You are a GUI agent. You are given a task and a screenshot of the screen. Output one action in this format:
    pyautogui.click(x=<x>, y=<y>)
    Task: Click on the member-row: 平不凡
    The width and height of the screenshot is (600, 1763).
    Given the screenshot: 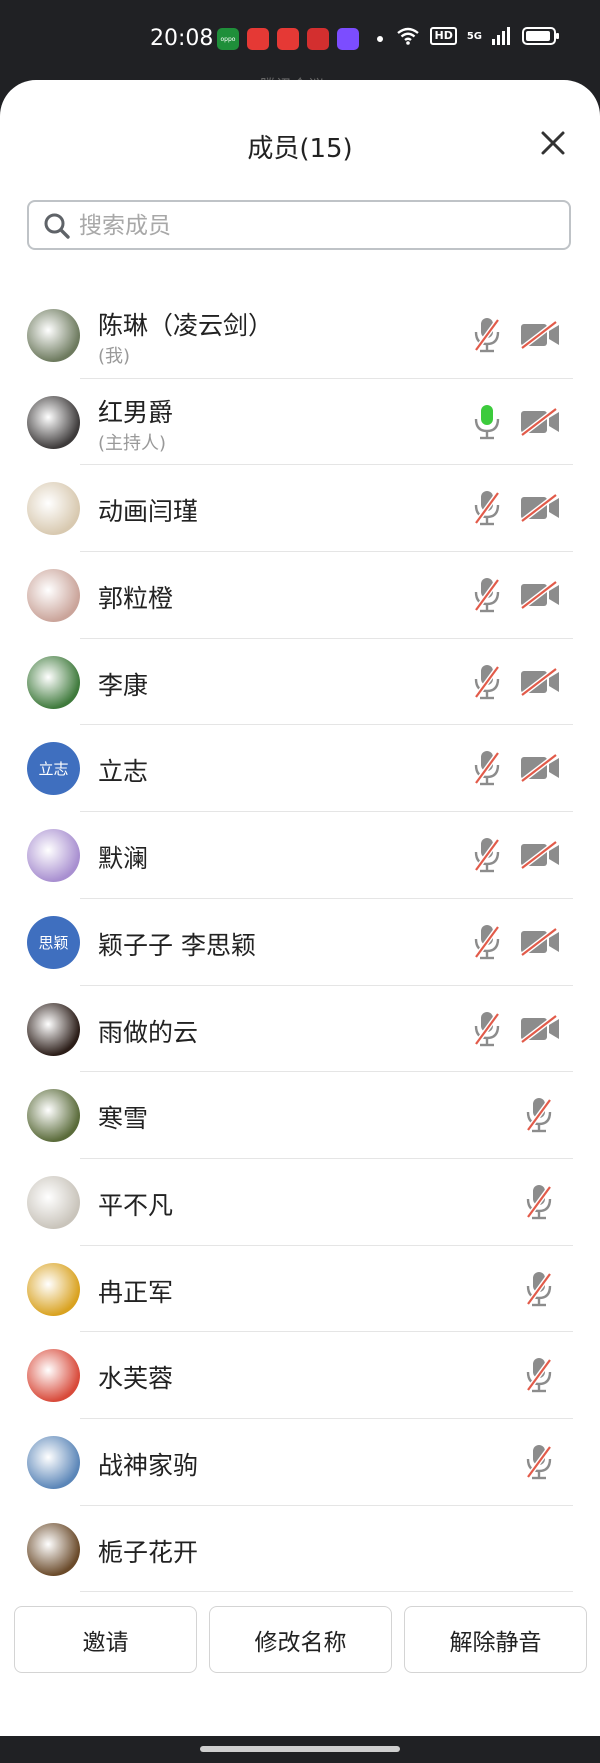 What is the action you would take?
    pyautogui.click(x=300, y=1202)
    